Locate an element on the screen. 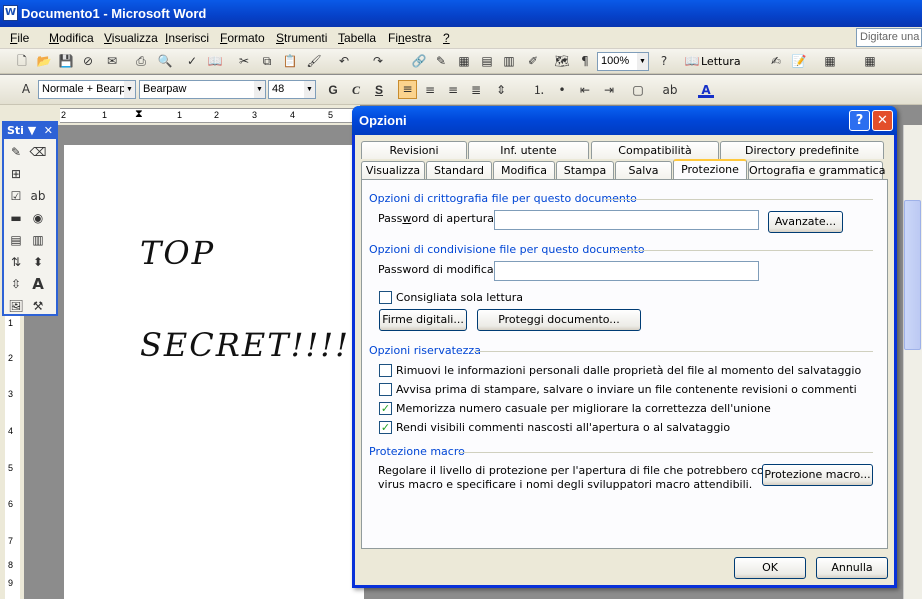 Image resolution: width=922 pixels, height=599 pixels. underline-button: S is located at coordinates (379, 90).